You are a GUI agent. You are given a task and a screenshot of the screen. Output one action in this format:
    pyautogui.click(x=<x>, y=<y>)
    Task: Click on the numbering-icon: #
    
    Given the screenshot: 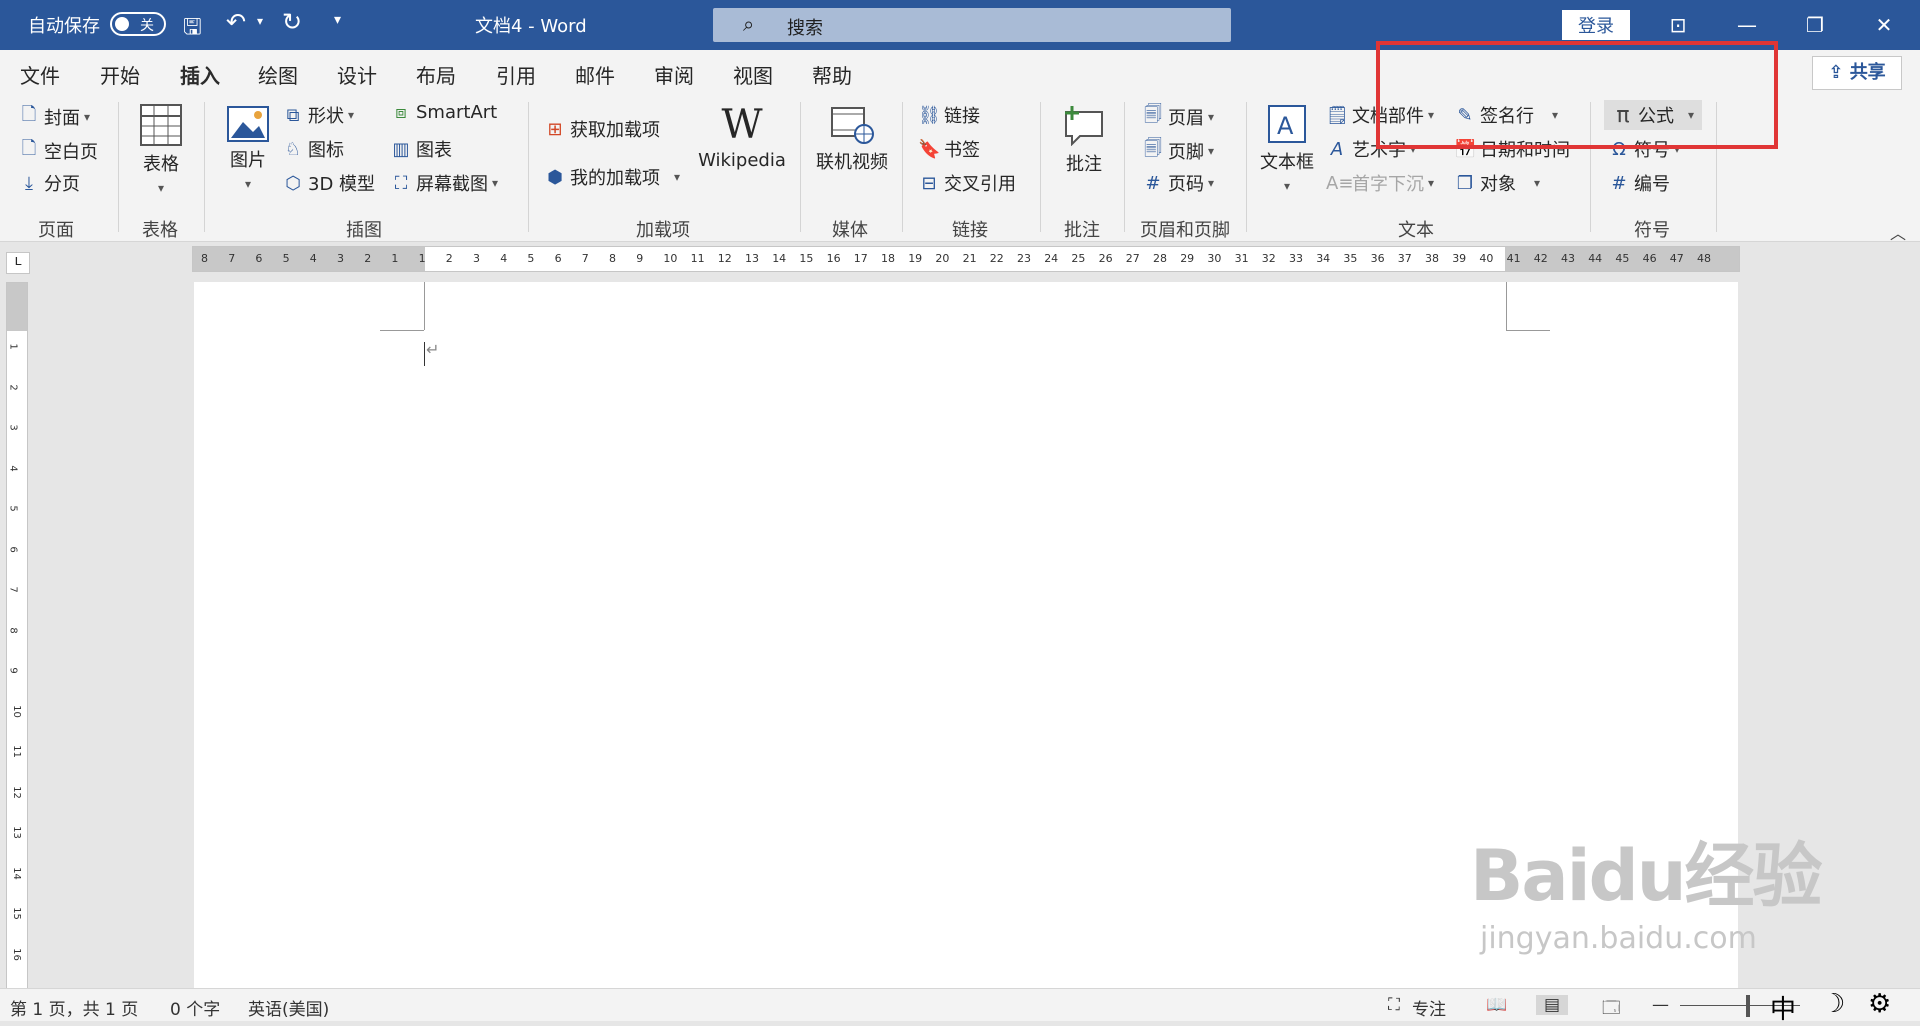 What is the action you would take?
    pyautogui.click(x=1619, y=183)
    